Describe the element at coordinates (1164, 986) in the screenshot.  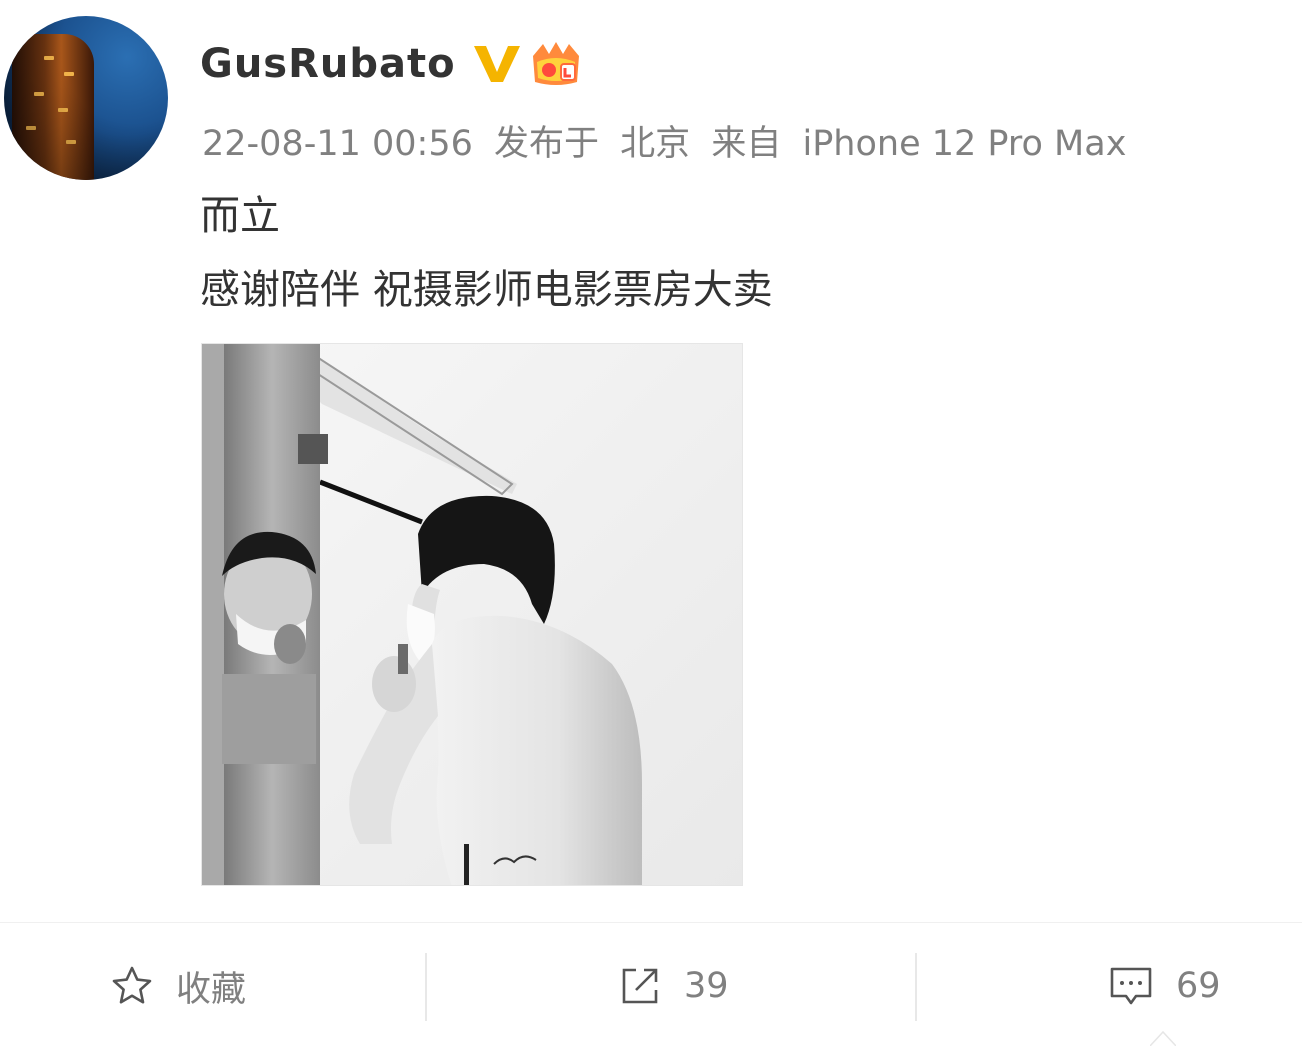
I see `comment-button: 69` at that location.